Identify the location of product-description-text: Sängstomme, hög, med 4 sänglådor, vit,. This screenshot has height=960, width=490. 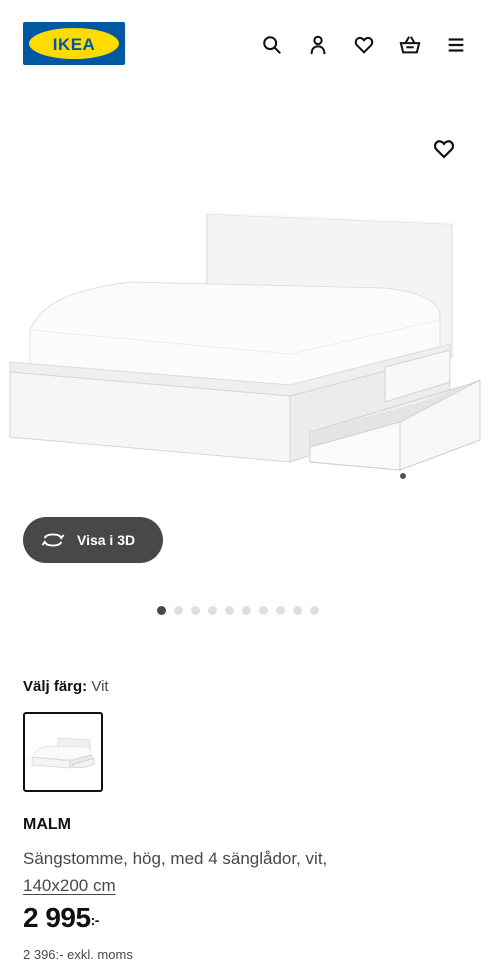
(175, 858).